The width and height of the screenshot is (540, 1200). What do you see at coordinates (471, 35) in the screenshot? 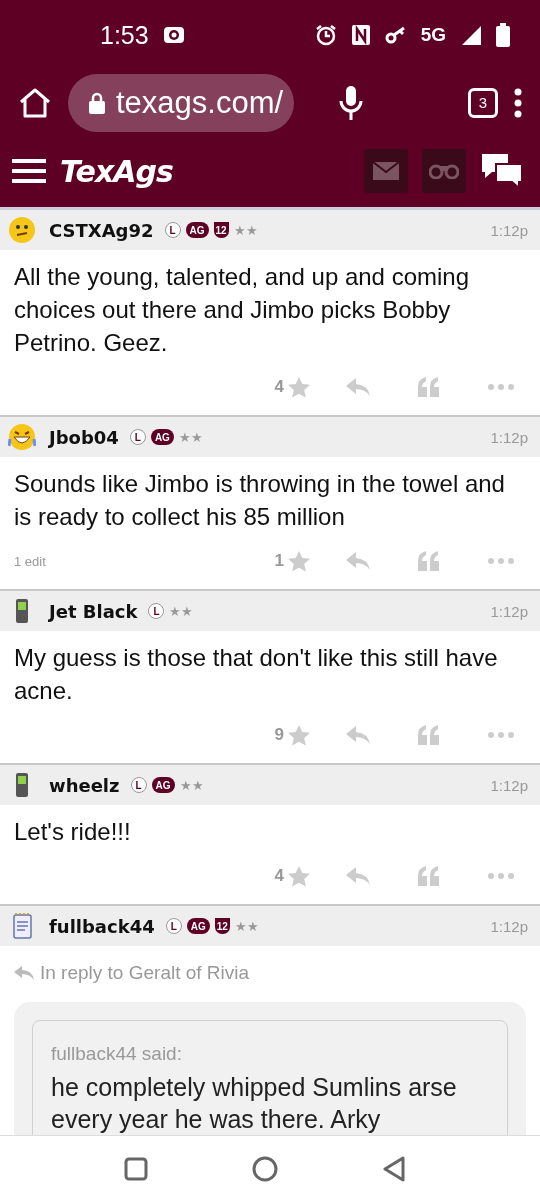
I see `signal-icon` at bounding box center [471, 35].